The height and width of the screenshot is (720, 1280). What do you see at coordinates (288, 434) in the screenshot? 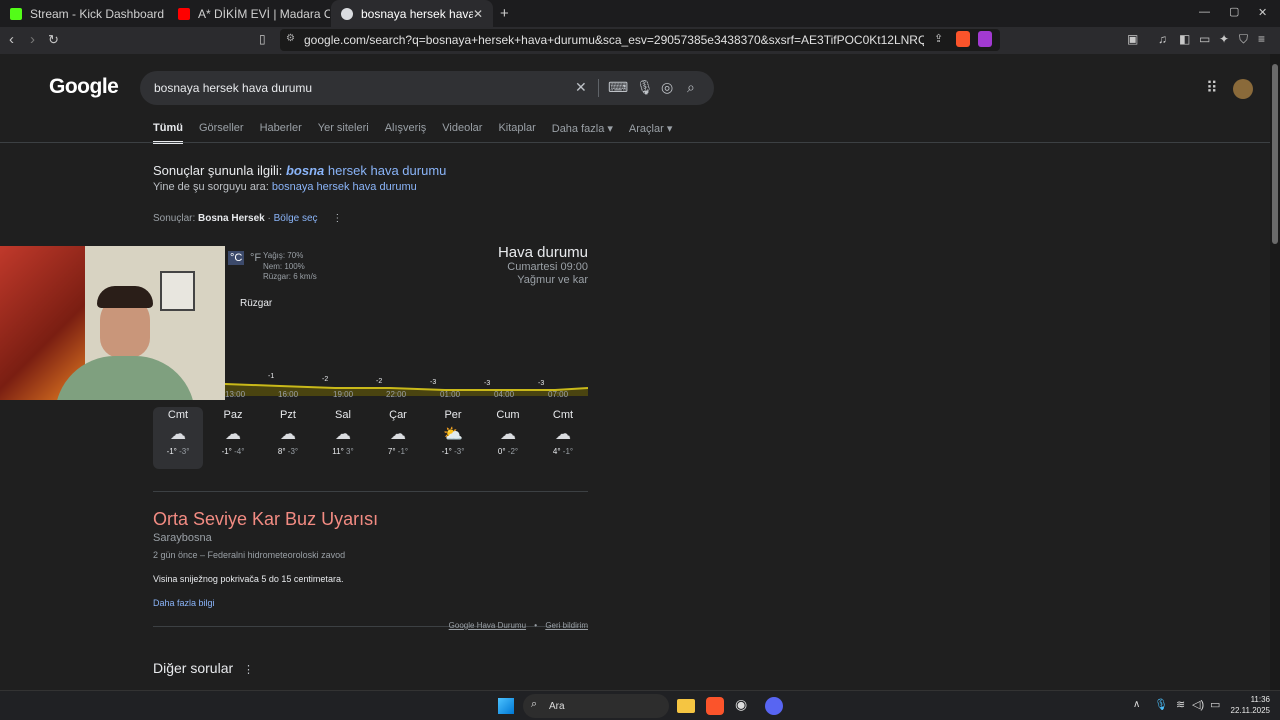
I see `rain-icon: ☁` at bounding box center [288, 434].